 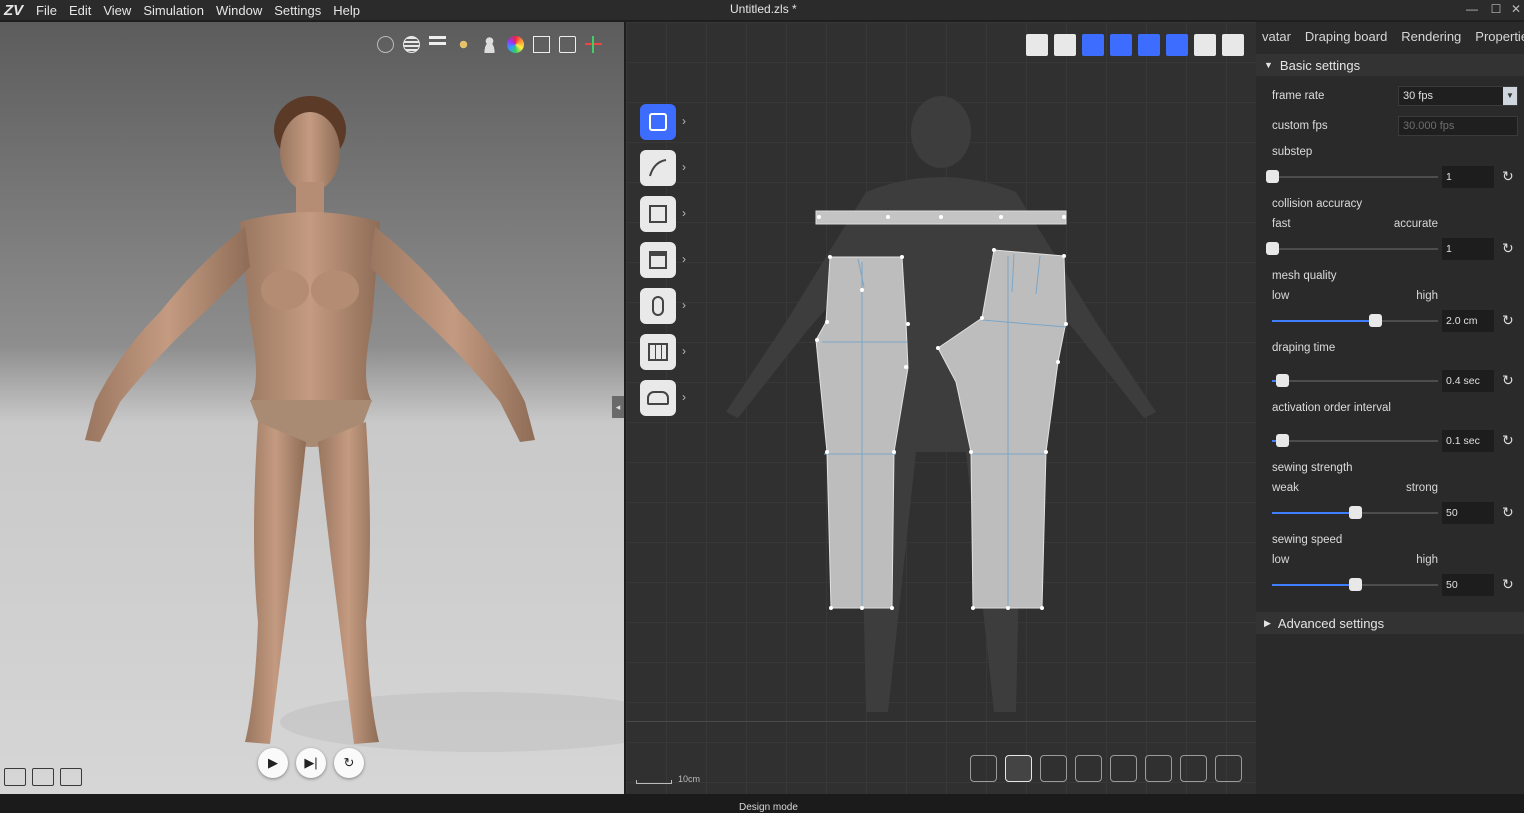 I want to click on tab-draping-board: Draping board, so click(x=1347, y=36).